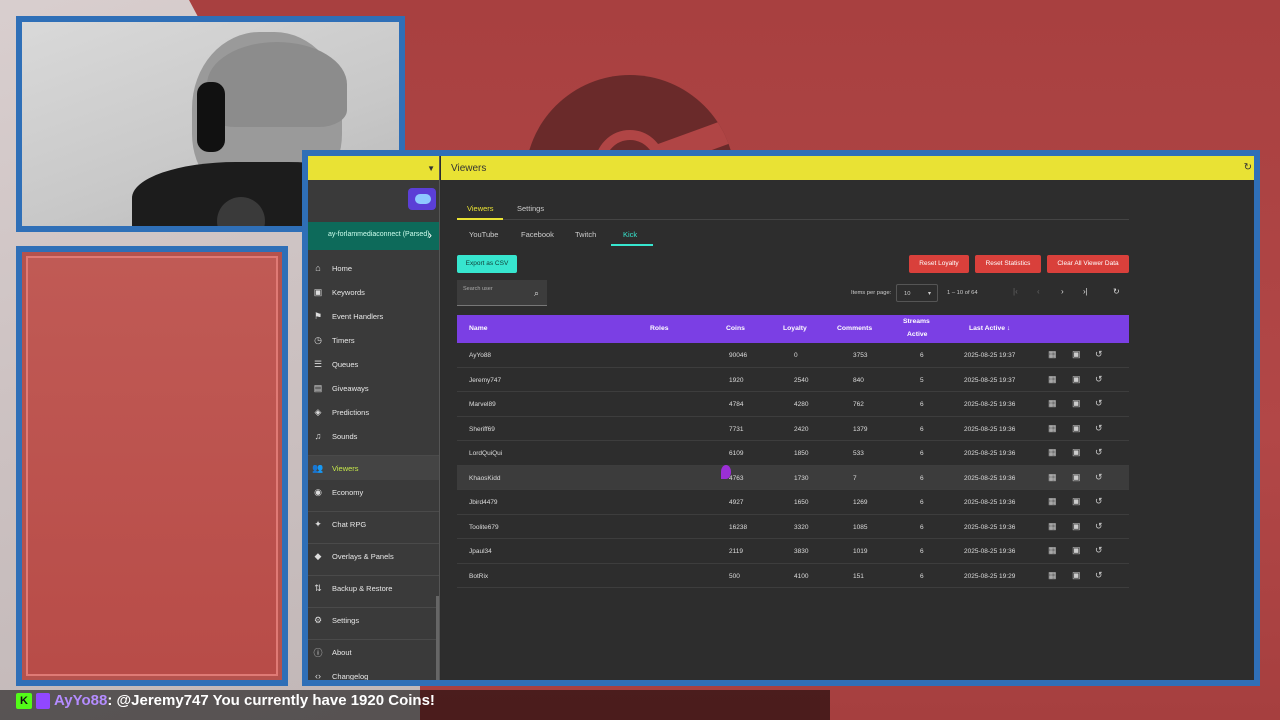 The height and width of the screenshot is (720, 1280). Describe the element at coordinates (373, 236) in the screenshot. I see `account-selector: ay-forlammediaconnect (Parsed) ›` at that location.